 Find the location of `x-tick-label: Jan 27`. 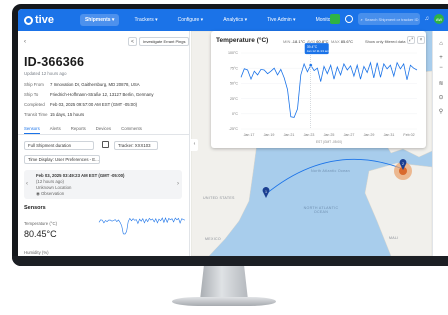

x-tick-label: Jan 27 is located at coordinates (349, 135).